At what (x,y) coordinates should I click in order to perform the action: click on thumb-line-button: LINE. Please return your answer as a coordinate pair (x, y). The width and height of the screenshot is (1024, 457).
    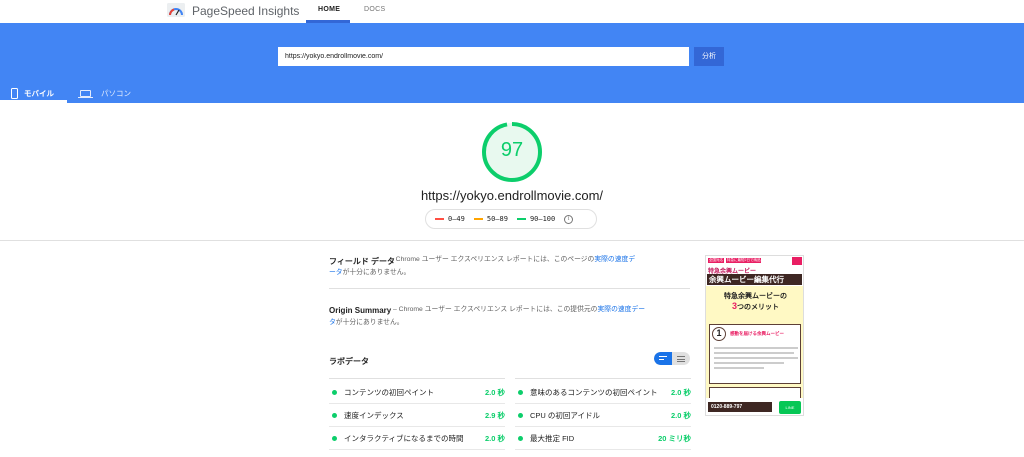
    Looking at the image, I should click on (790, 407).